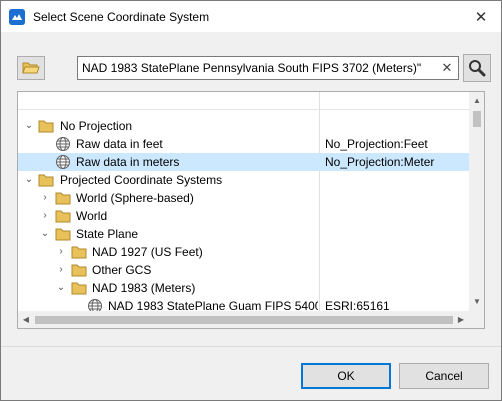 Image resolution: width=502 pixels, height=401 pixels. What do you see at coordinates (447, 68) in the screenshot?
I see `clear-icon: ✕` at bounding box center [447, 68].